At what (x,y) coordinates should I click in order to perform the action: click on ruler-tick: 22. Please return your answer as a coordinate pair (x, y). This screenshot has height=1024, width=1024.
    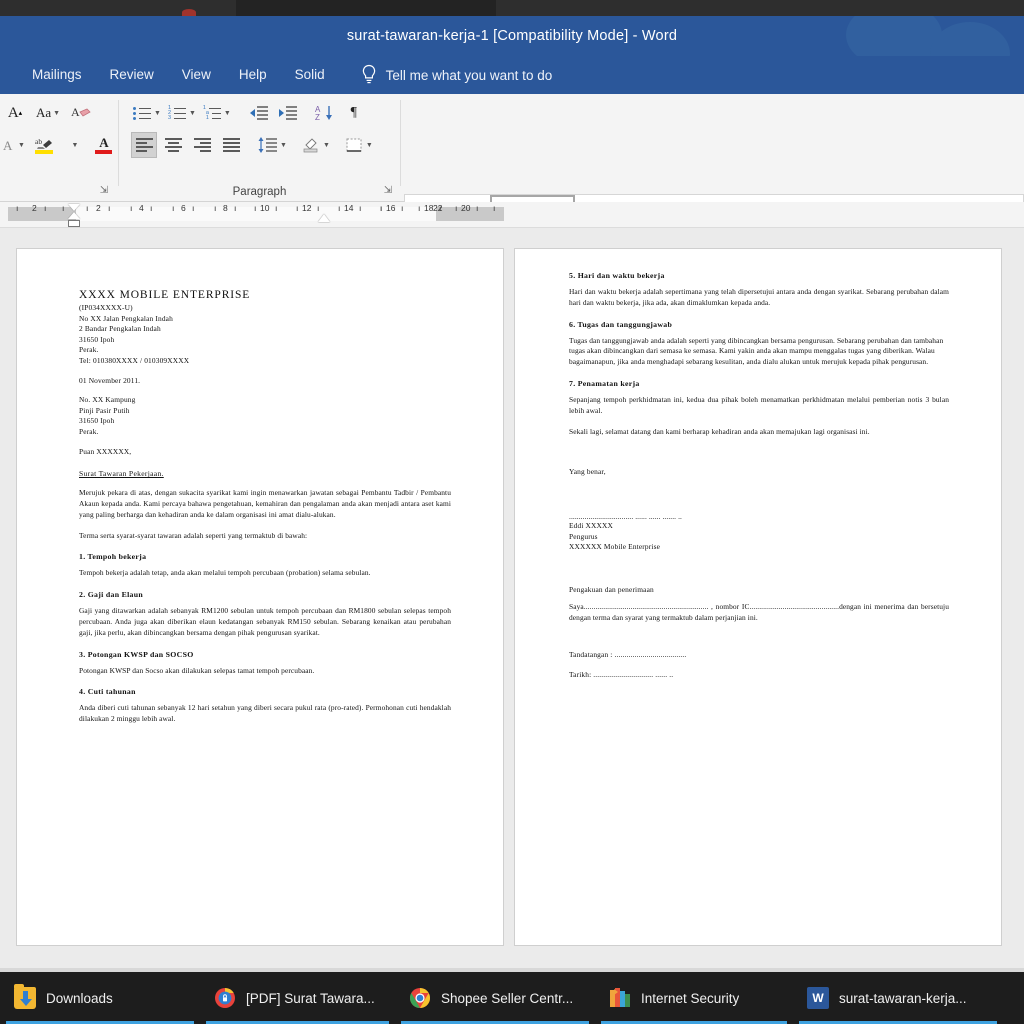
    Looking at the image, I should click on (438, 208).